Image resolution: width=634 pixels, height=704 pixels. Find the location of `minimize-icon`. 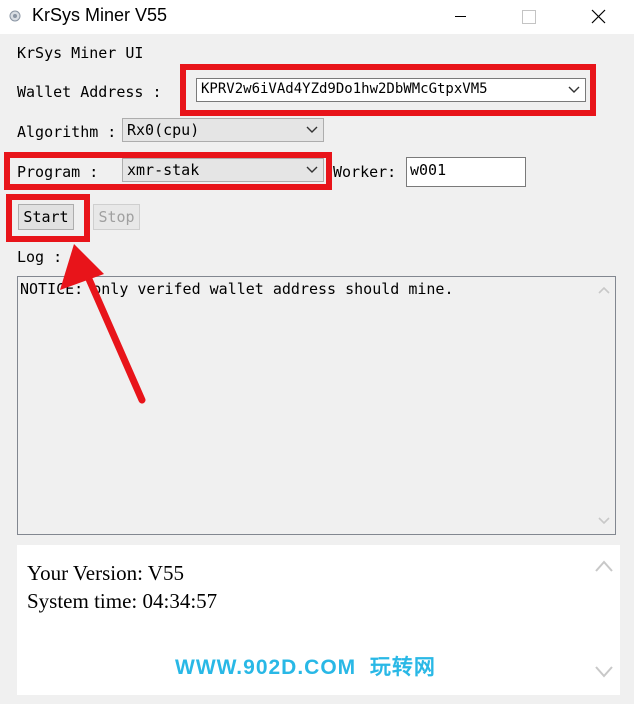

minimize-icon is located at coordinates (460, 16).